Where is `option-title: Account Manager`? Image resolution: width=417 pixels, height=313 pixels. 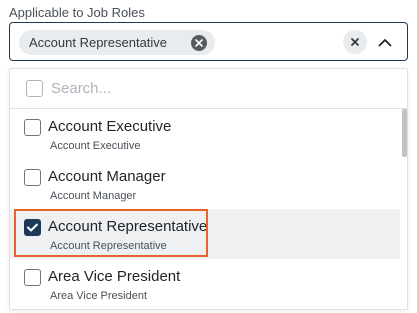
option-title: Account Manager is located at coordinates (107, 176).